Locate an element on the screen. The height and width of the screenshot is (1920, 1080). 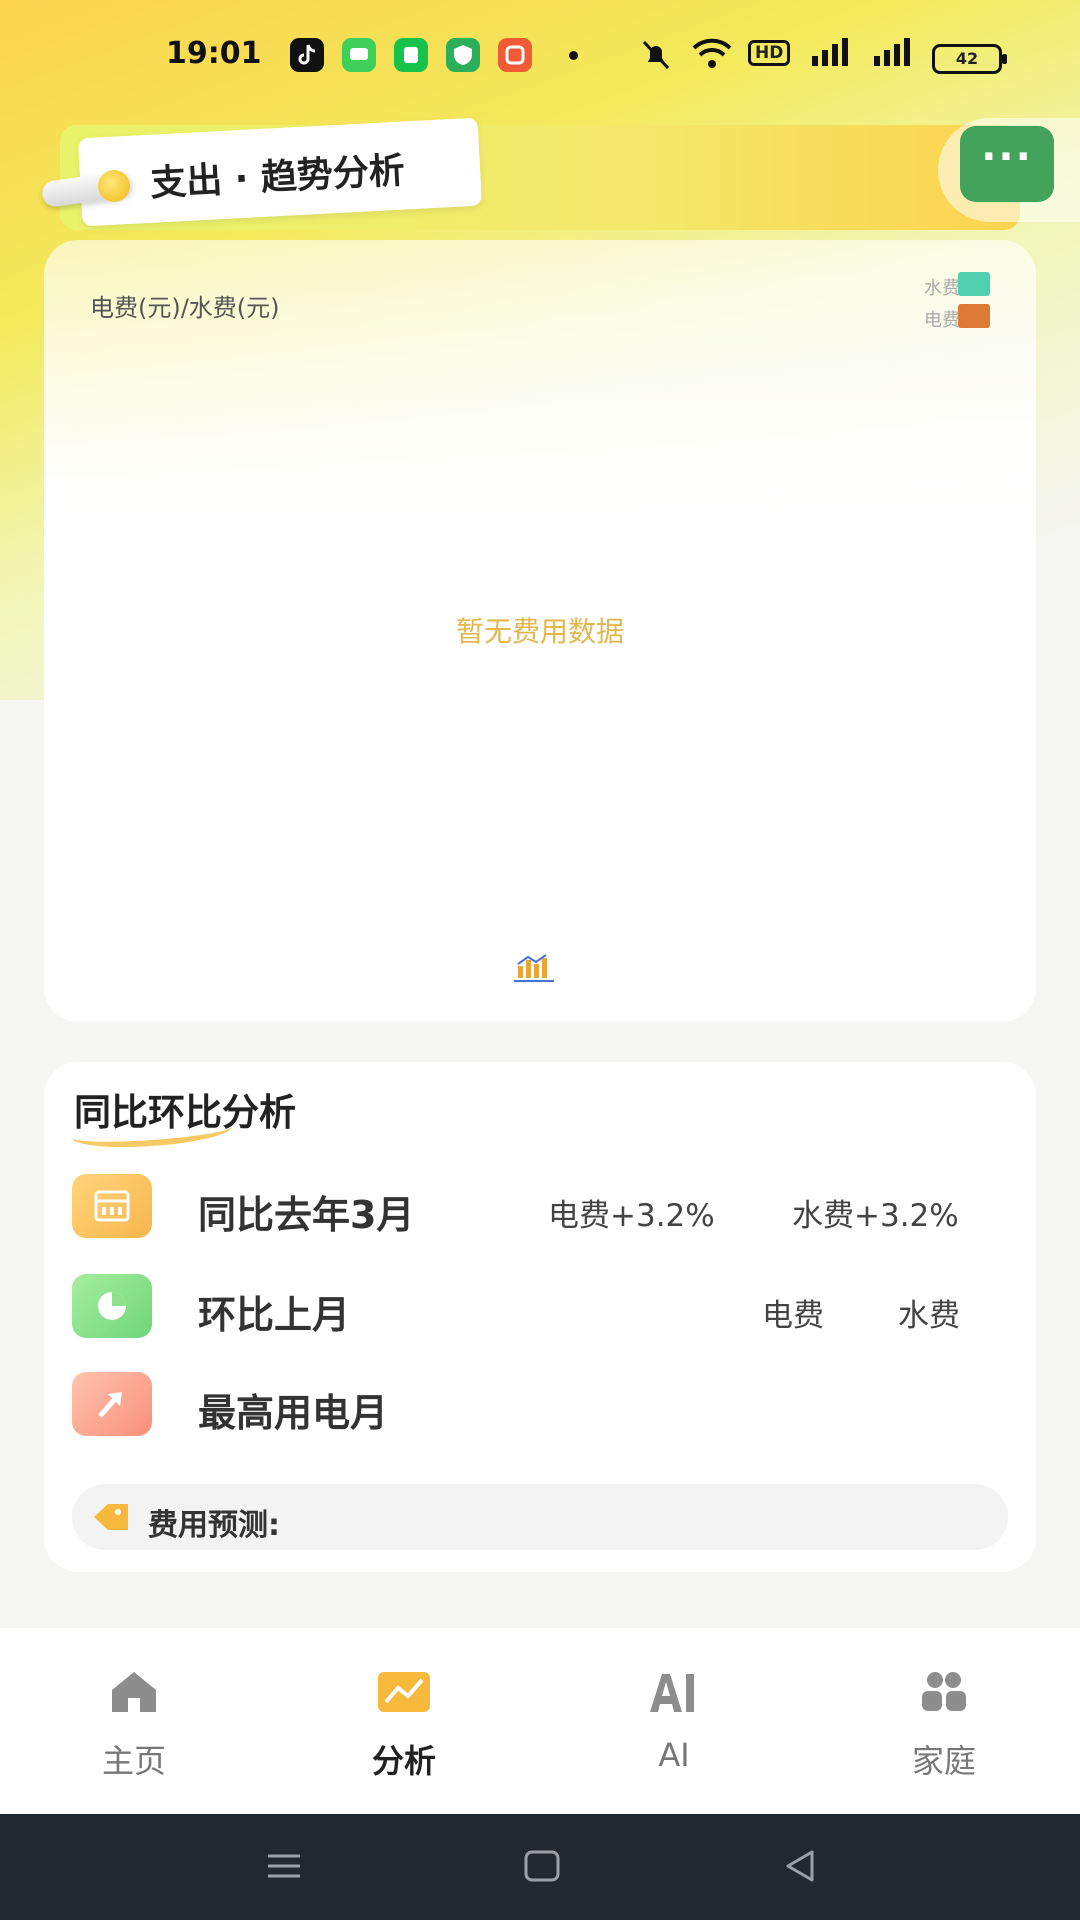
price-tag-icon is located at coordinates (111, 1517).